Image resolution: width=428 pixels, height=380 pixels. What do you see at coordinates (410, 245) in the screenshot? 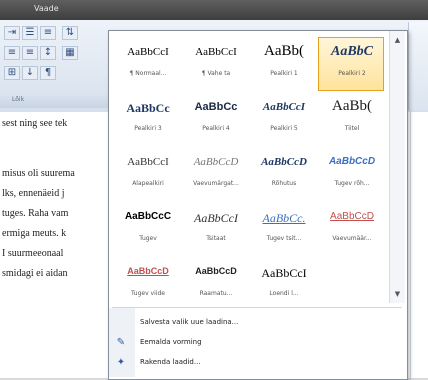
I see `page-edge` at bounding box center [410, 245].